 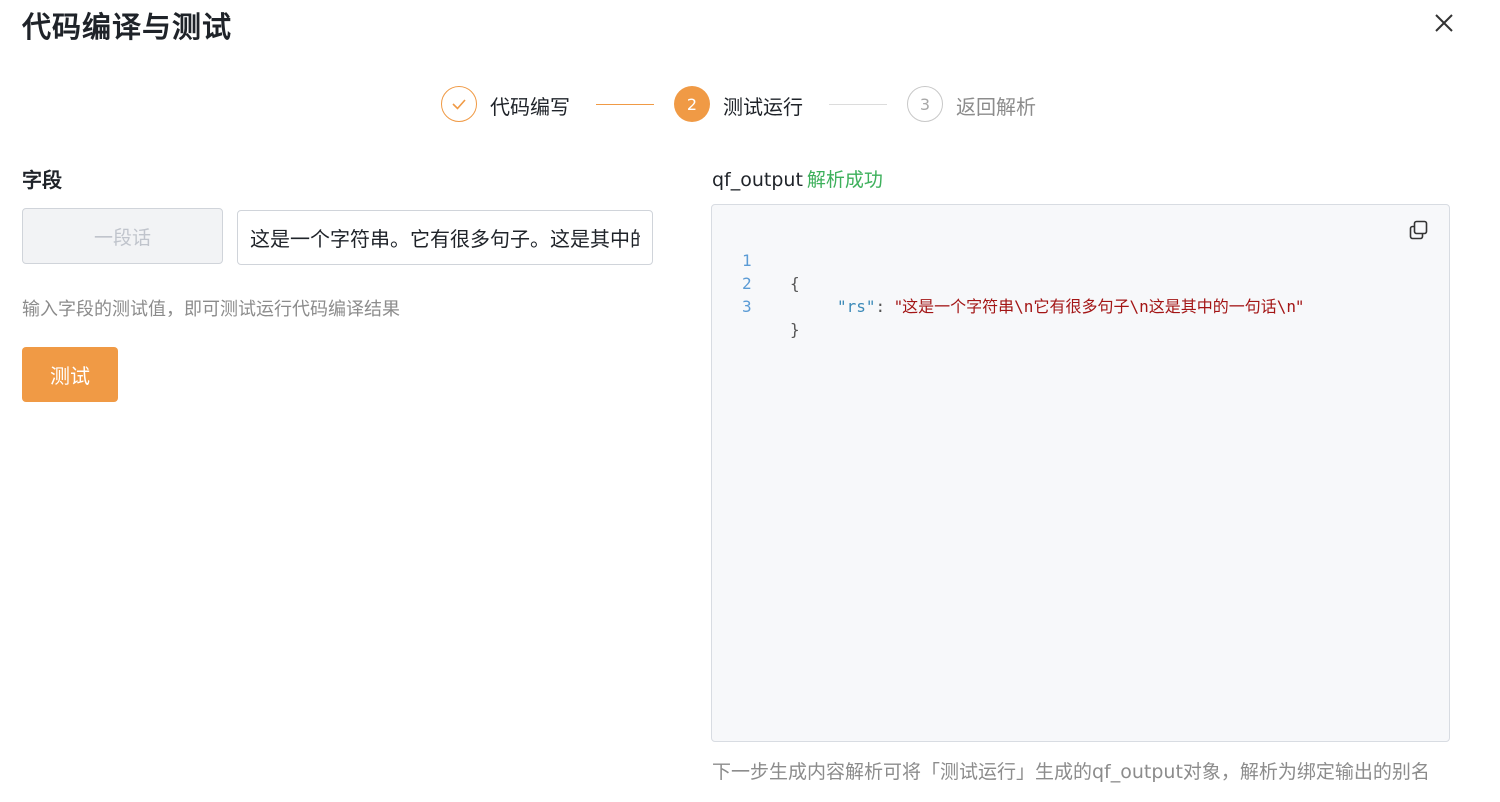 What do you see at coordinates (70, 374) in the screenshot?
I see `test-button: 测试` at bounding box center [70, 374].